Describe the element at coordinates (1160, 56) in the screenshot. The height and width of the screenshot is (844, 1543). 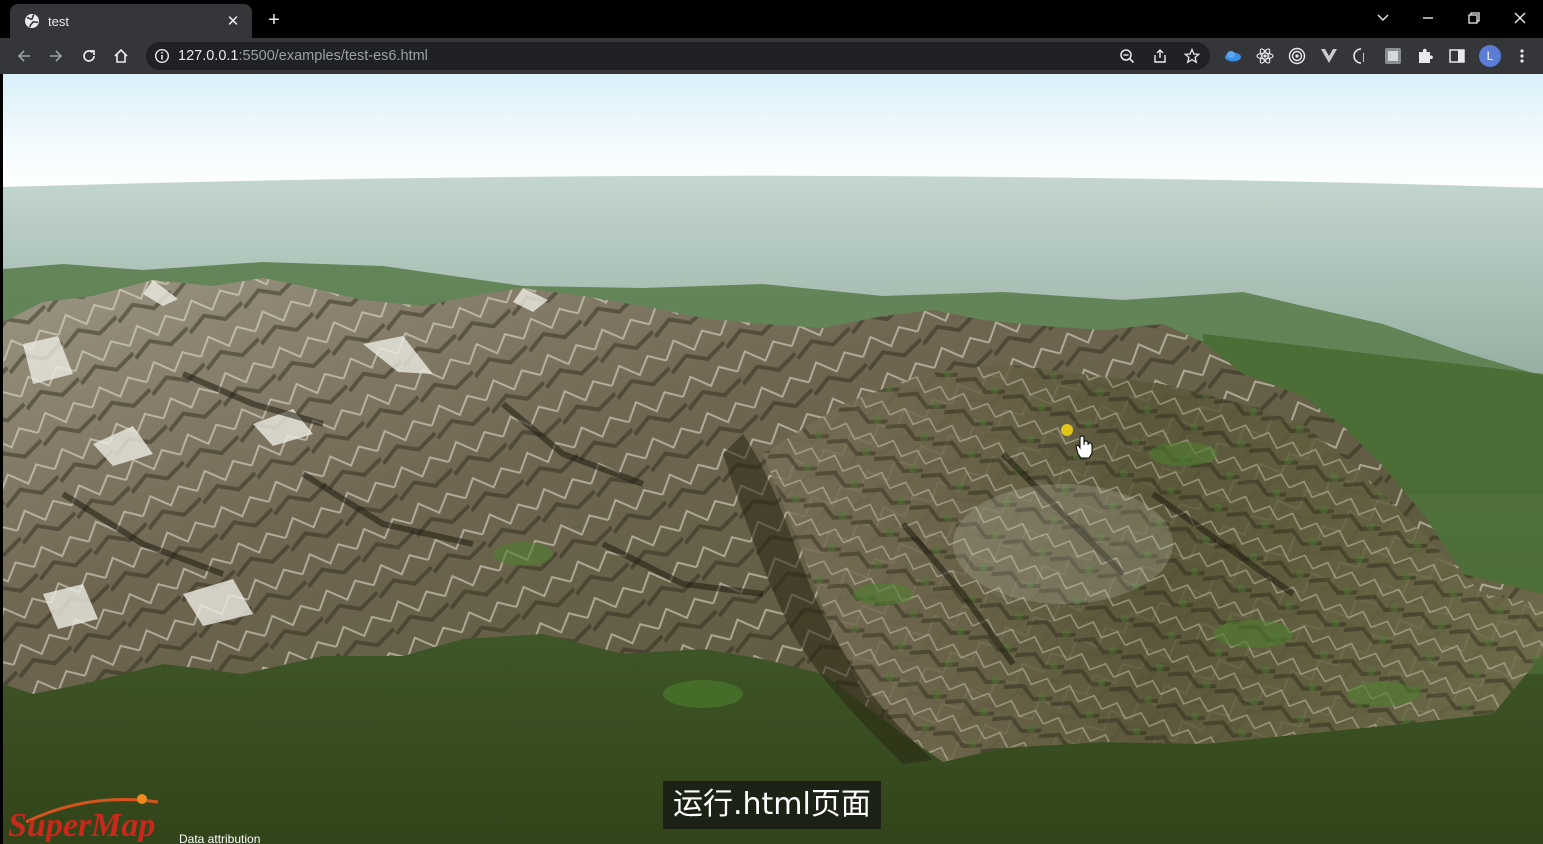
I see `share-icon` at that location.